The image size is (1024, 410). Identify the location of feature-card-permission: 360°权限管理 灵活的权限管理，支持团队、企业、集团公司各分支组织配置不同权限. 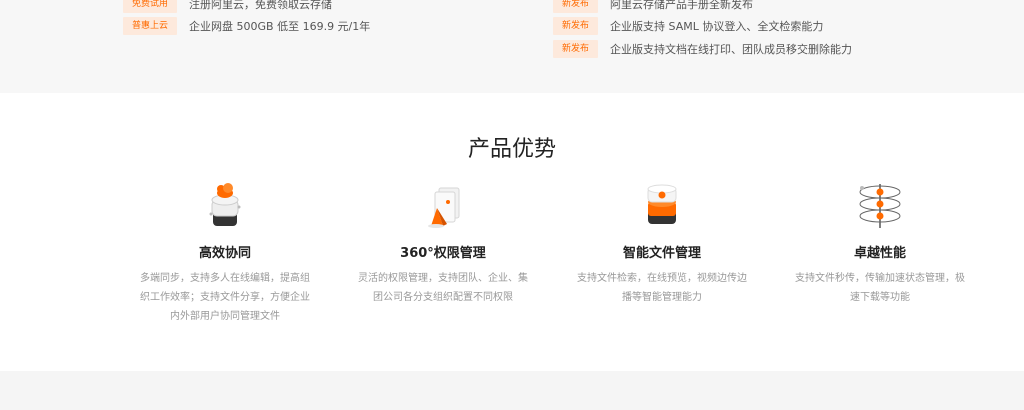
(443, 243).